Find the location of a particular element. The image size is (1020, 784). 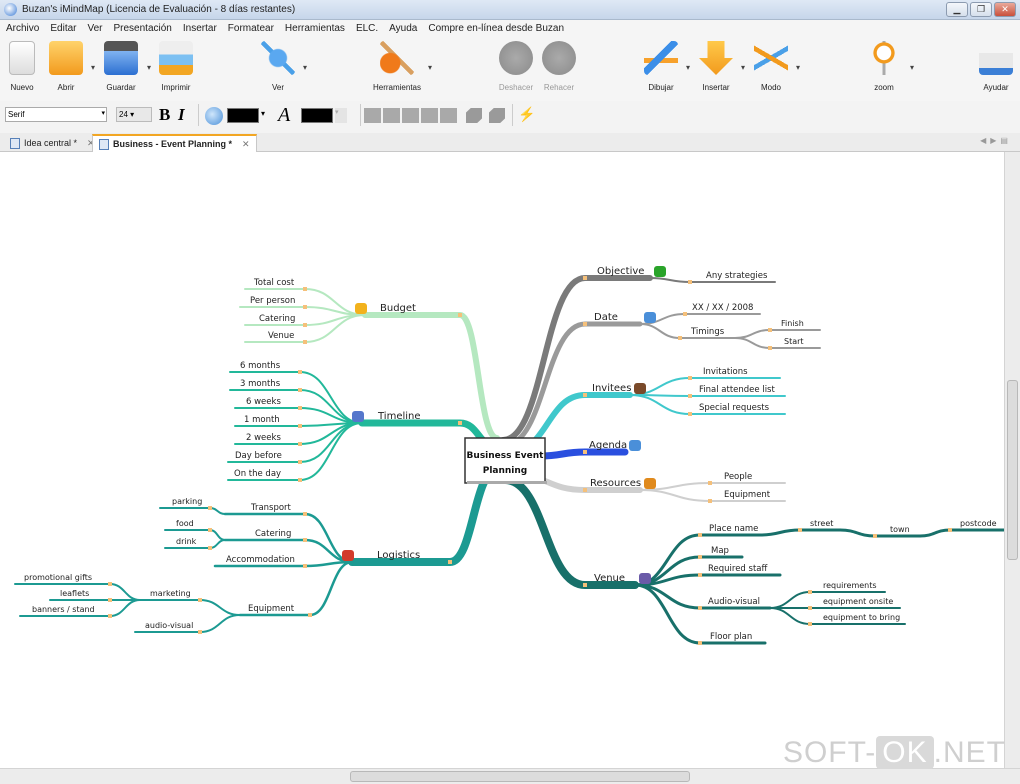

sub-branch-label: Invitations is located at coordinates (725, 372).